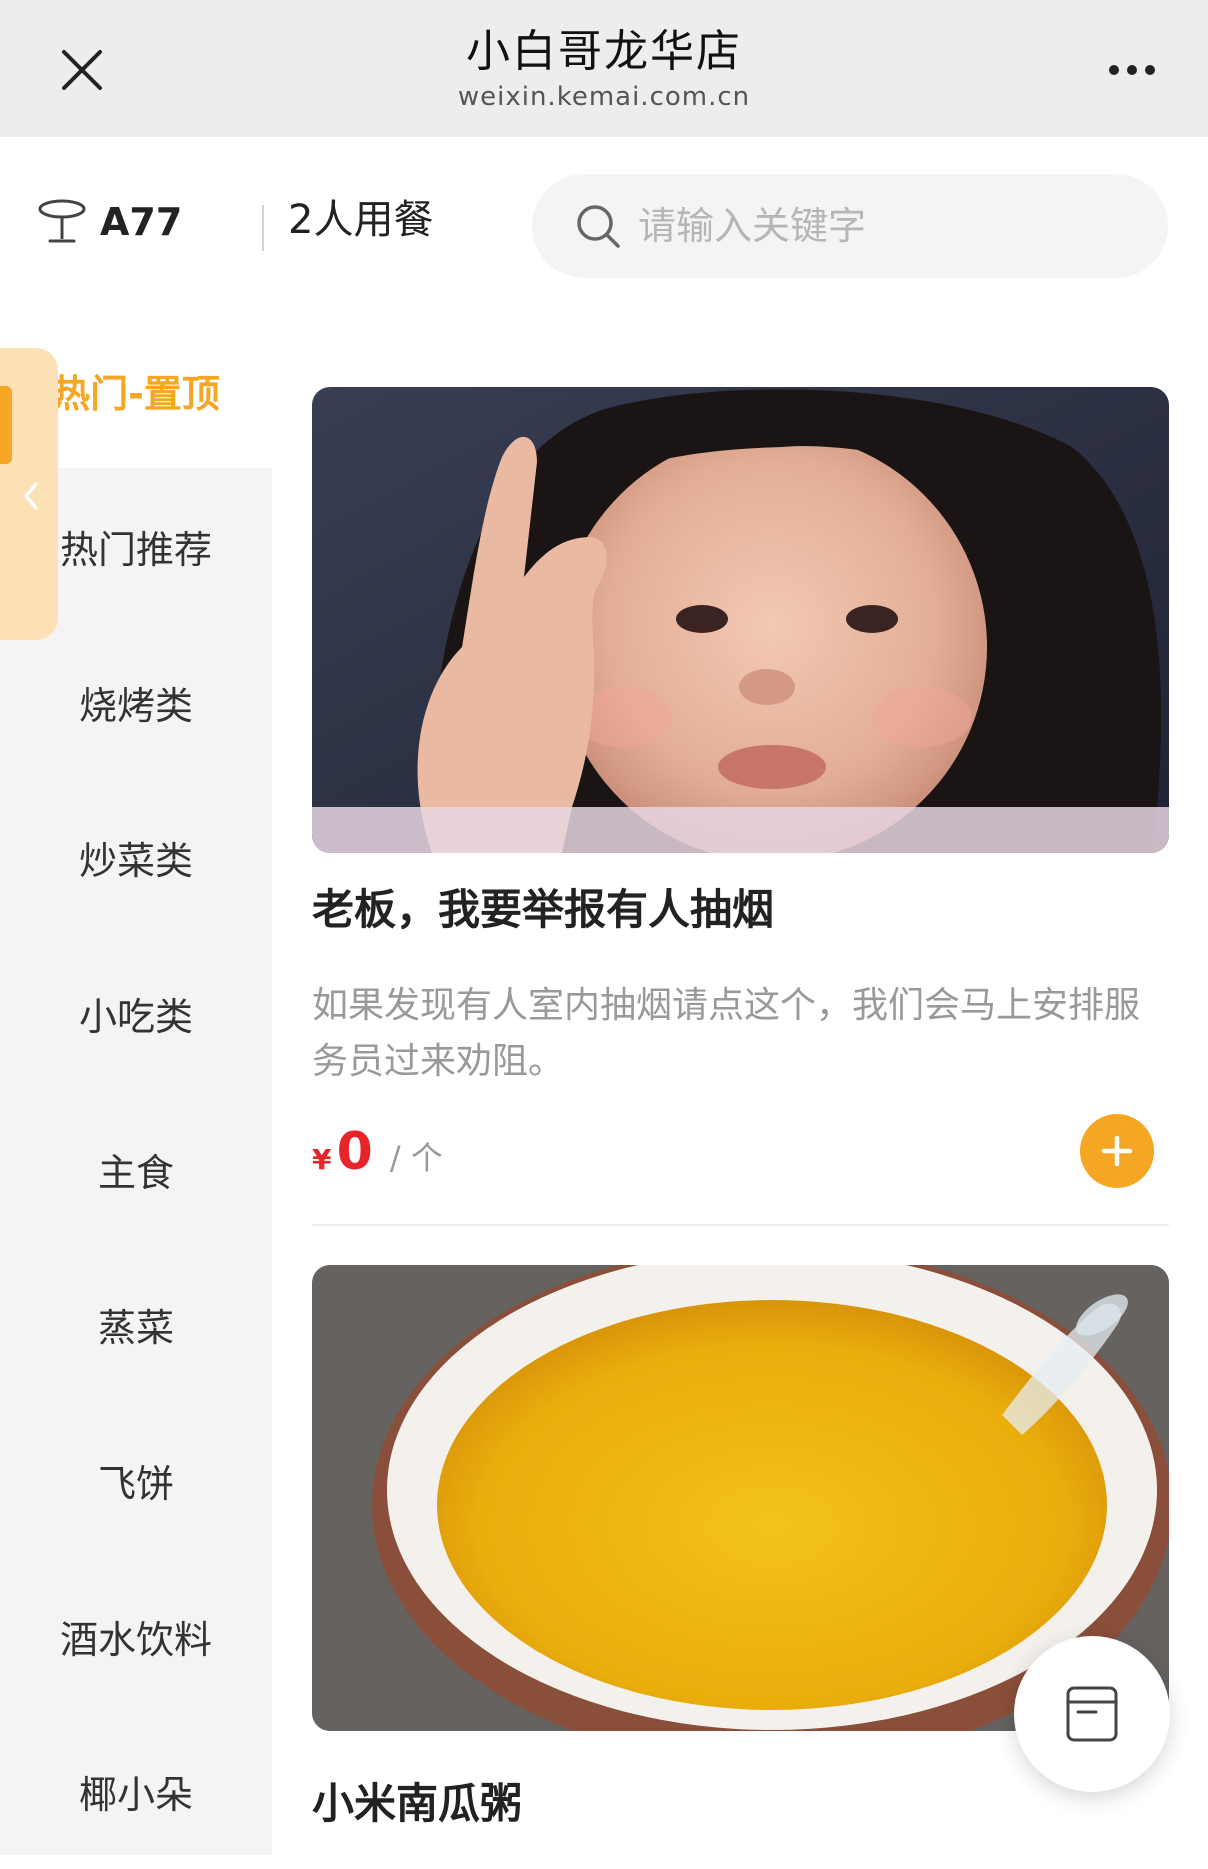 The width and height of the screenshot is (1208, 1869). Describe the element at coordinates (135, 1172) in the screenshot. I see `category-label: 主食` at that location.